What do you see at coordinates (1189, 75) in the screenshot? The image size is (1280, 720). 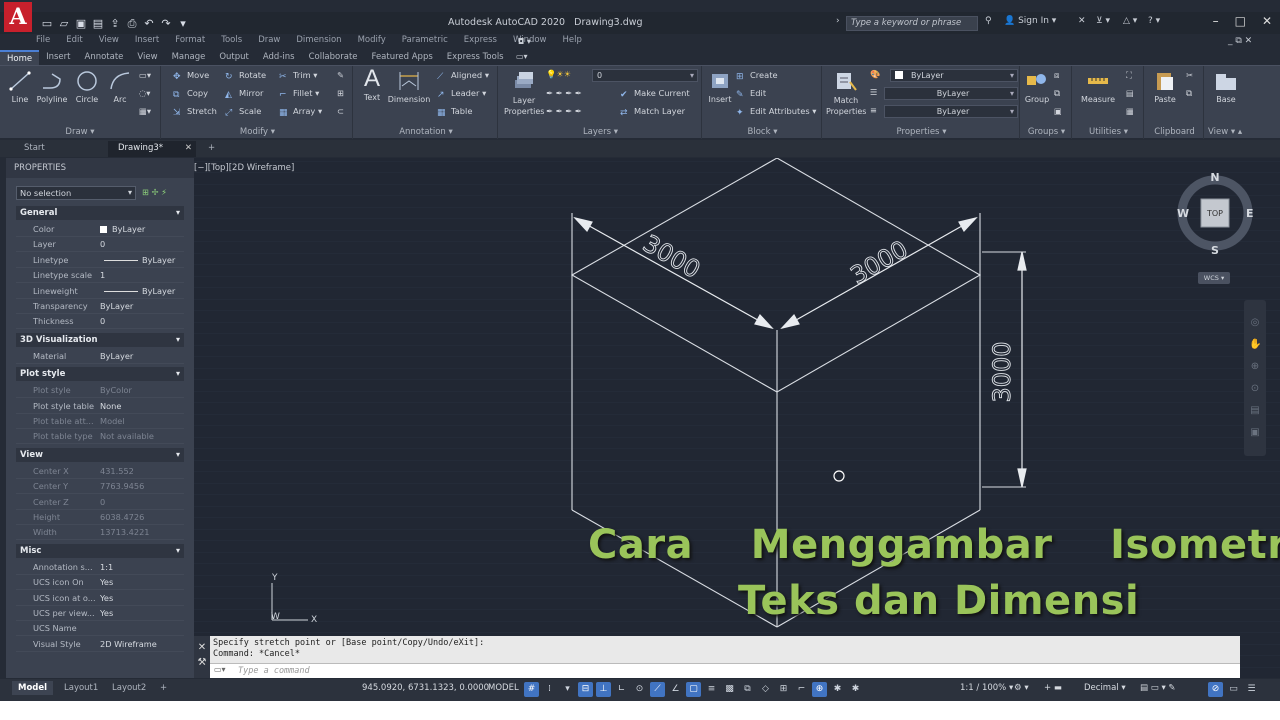 I see `cut-icon: ✂` at bounding box center [1189, 75].